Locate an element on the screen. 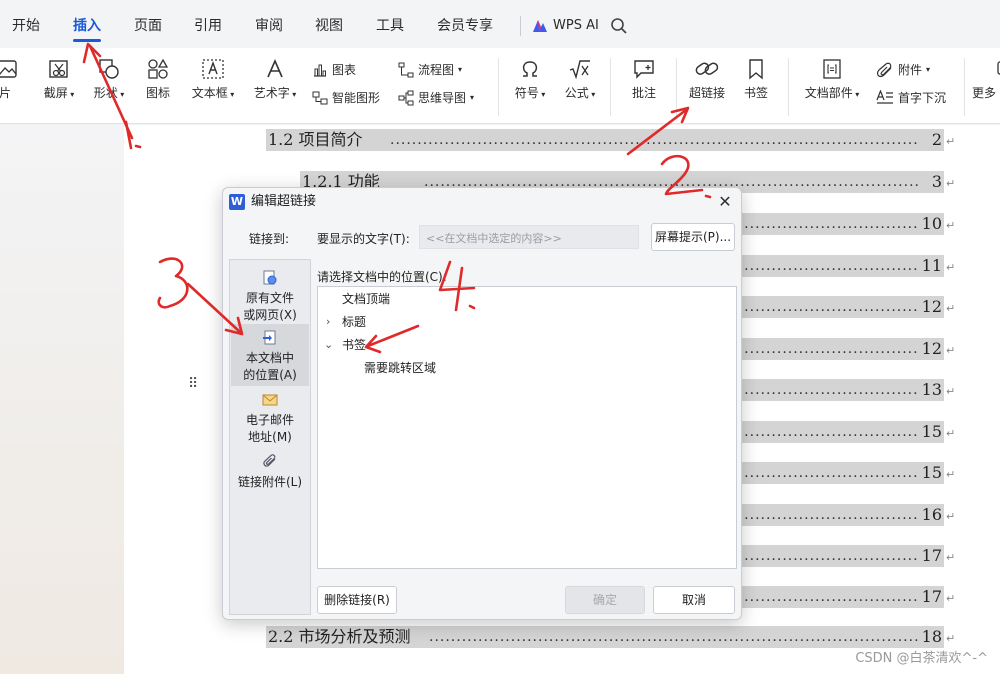 The image size is (1000, 674). attachment-button: 附件 ▾ is located at coordinates (903, 70).